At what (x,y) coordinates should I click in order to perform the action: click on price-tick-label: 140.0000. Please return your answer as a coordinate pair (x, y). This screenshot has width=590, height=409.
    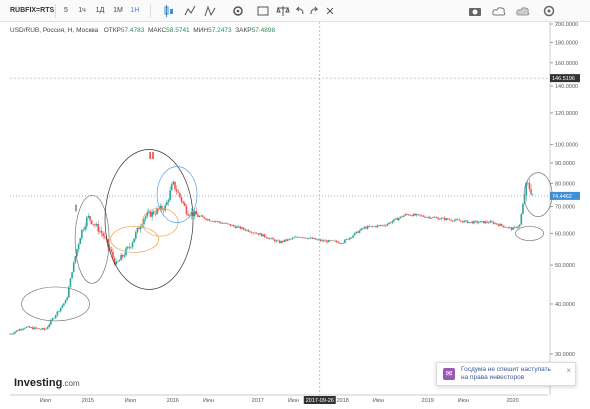
    Looking at the image, I should click on (566, 87).